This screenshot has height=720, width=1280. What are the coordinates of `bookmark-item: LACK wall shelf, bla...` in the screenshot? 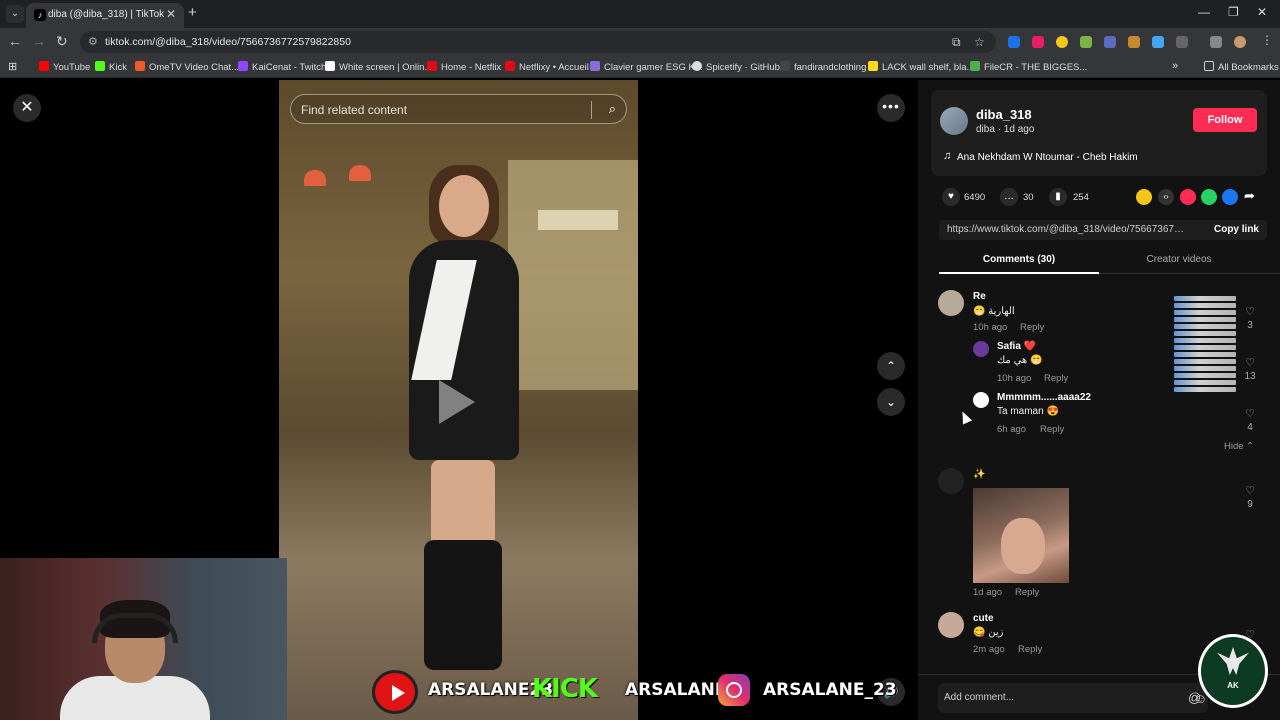 It's located at (921, 67).